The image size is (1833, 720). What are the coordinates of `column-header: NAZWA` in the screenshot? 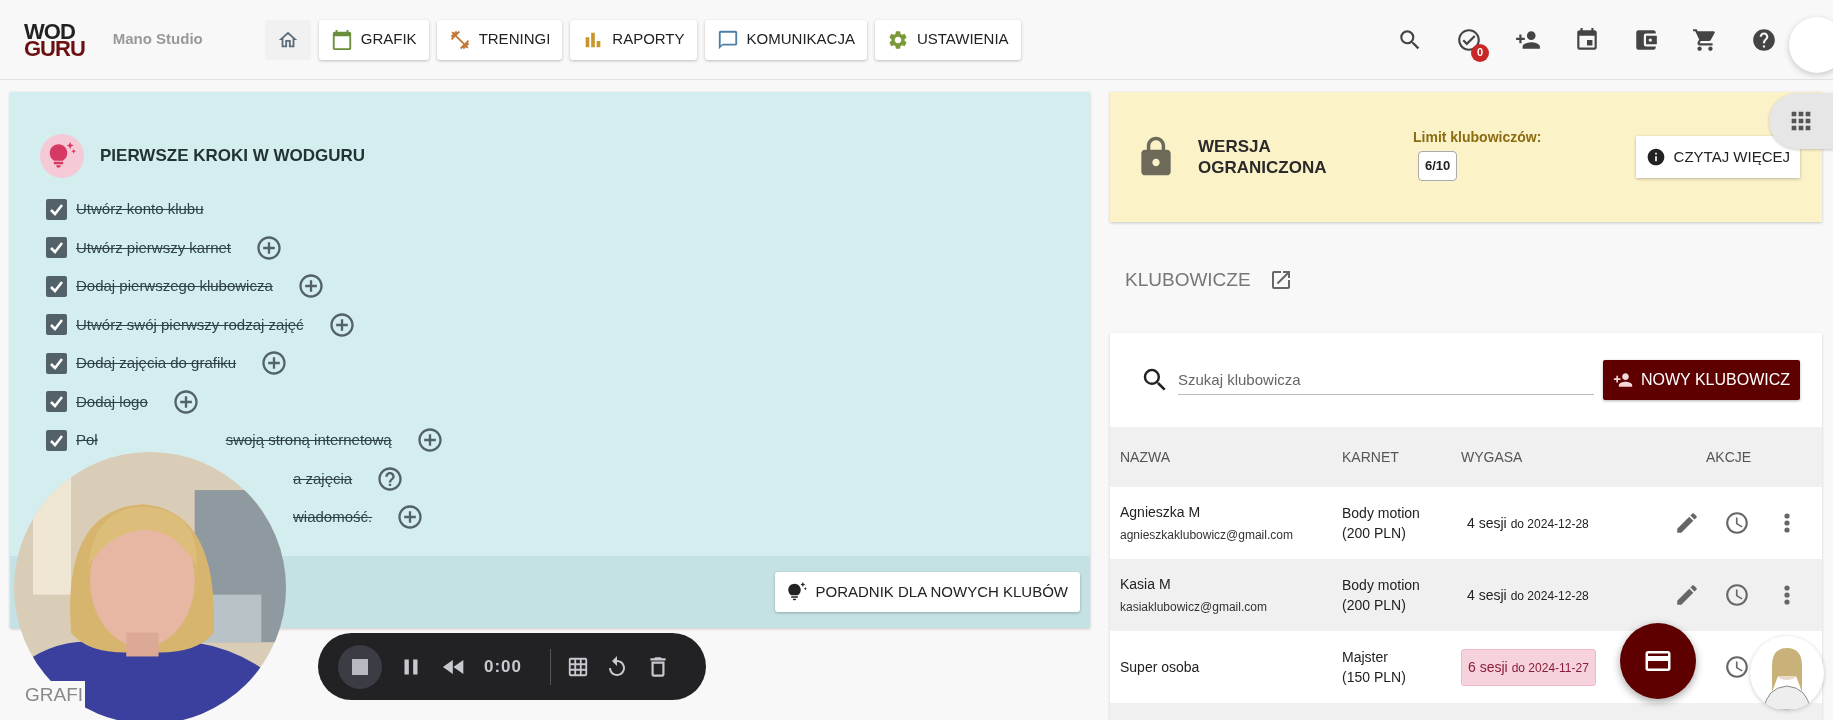 It's located at (1146, 457).